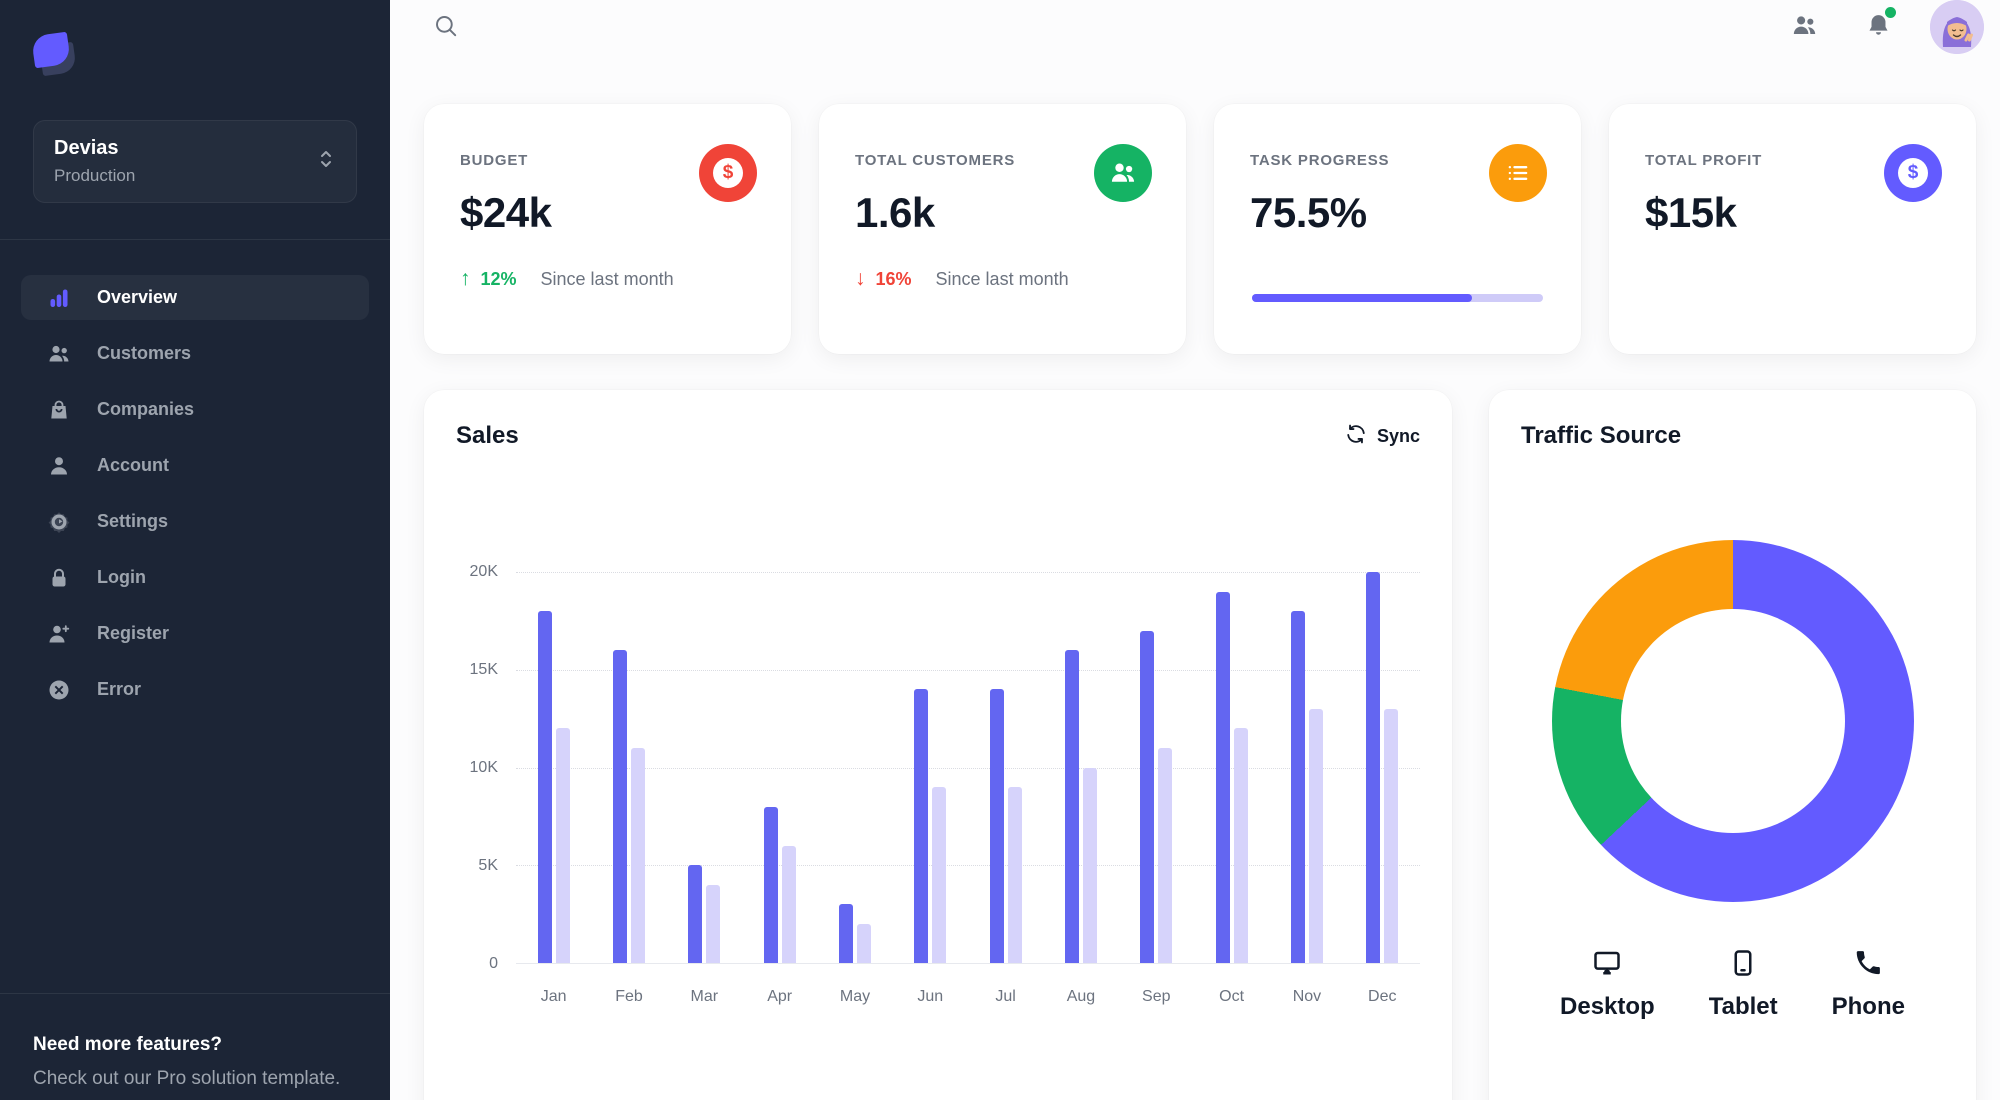  I want to click on topbar-actions, so click(1883, 27).